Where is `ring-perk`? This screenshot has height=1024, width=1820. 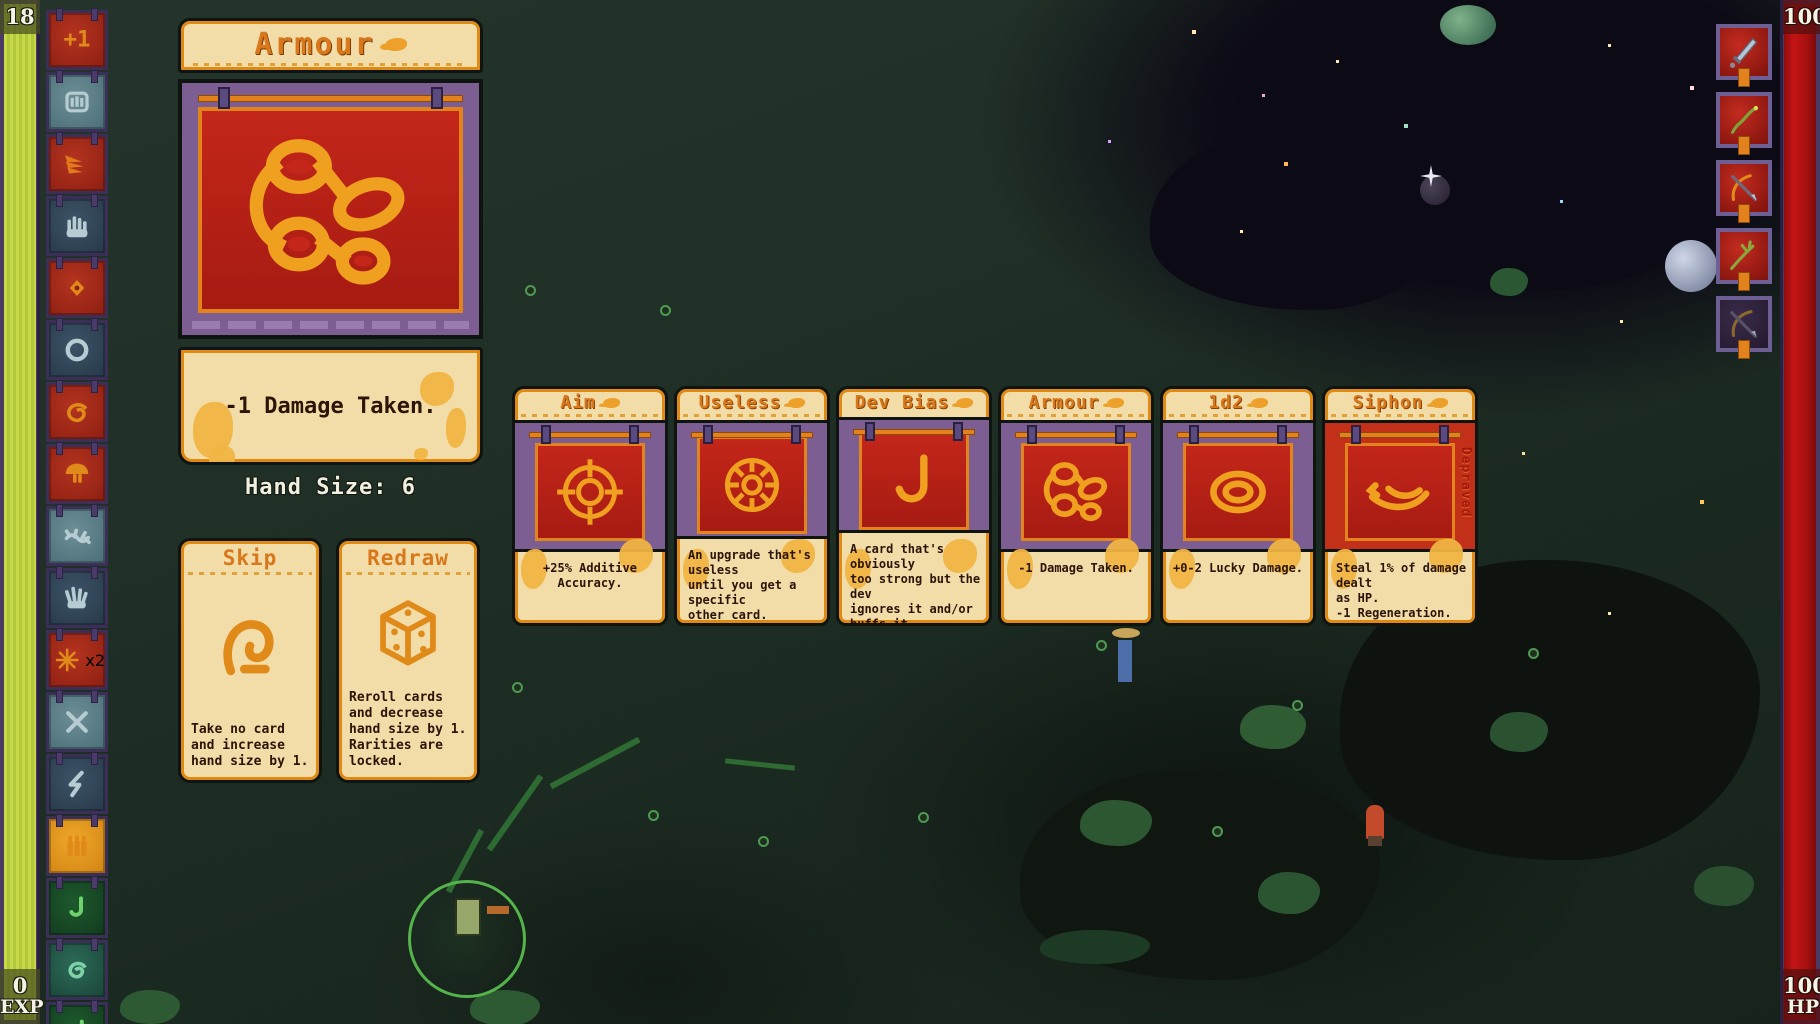
ring-perk is located at coordinates (77, 349).